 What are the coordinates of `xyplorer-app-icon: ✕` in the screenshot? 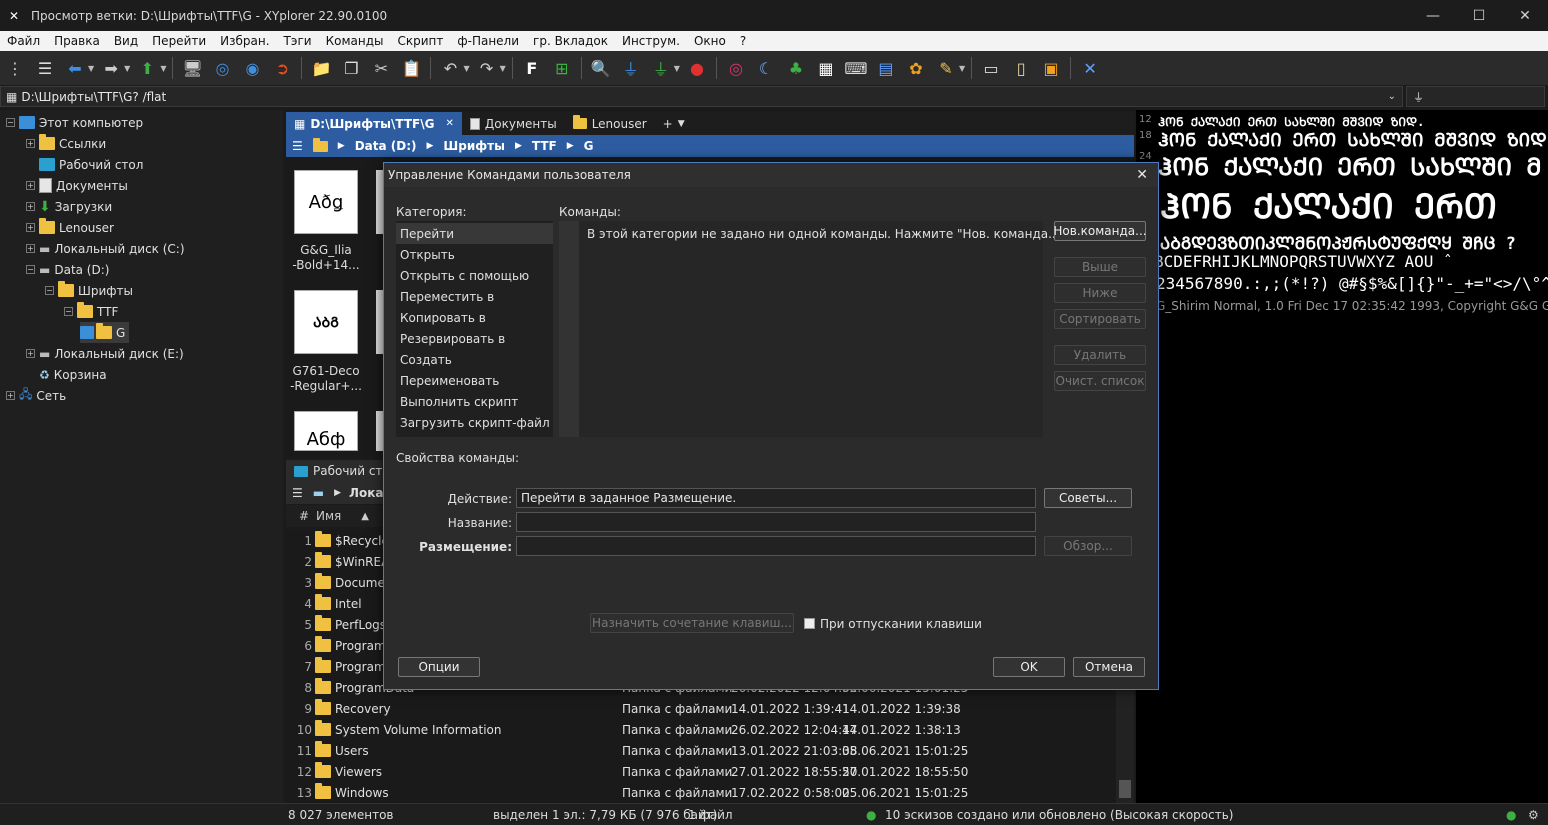 It's located at (16, 16).